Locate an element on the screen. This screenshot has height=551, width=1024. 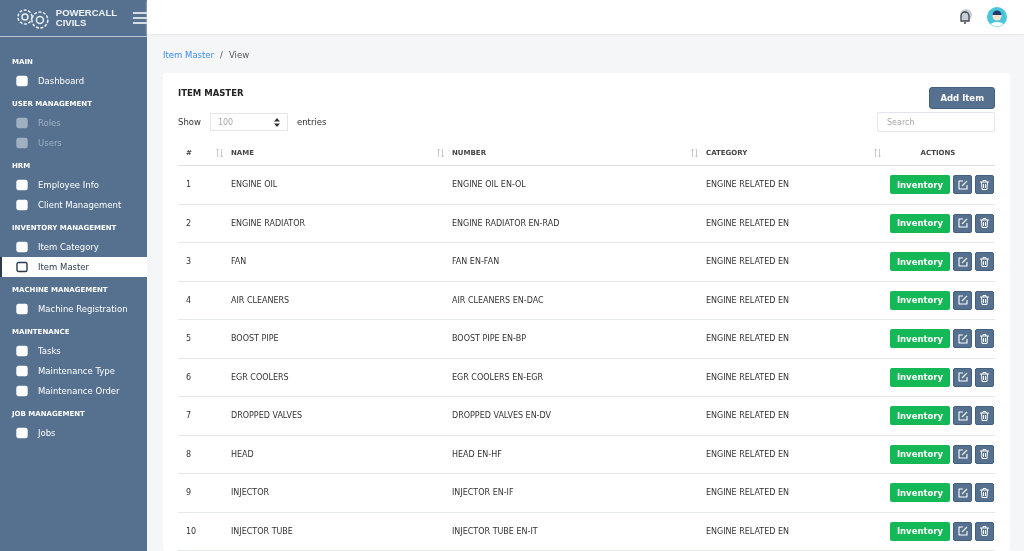
sidebar-item: Dashboard is located at coordinates (73, 81).